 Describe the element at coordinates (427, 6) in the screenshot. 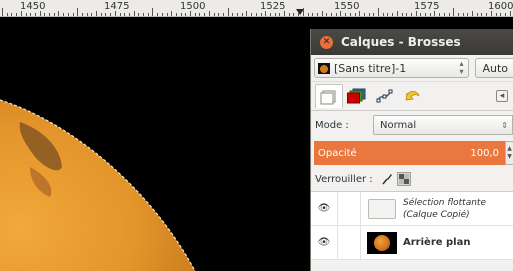

I see `ruler-label: 1575` at that location.